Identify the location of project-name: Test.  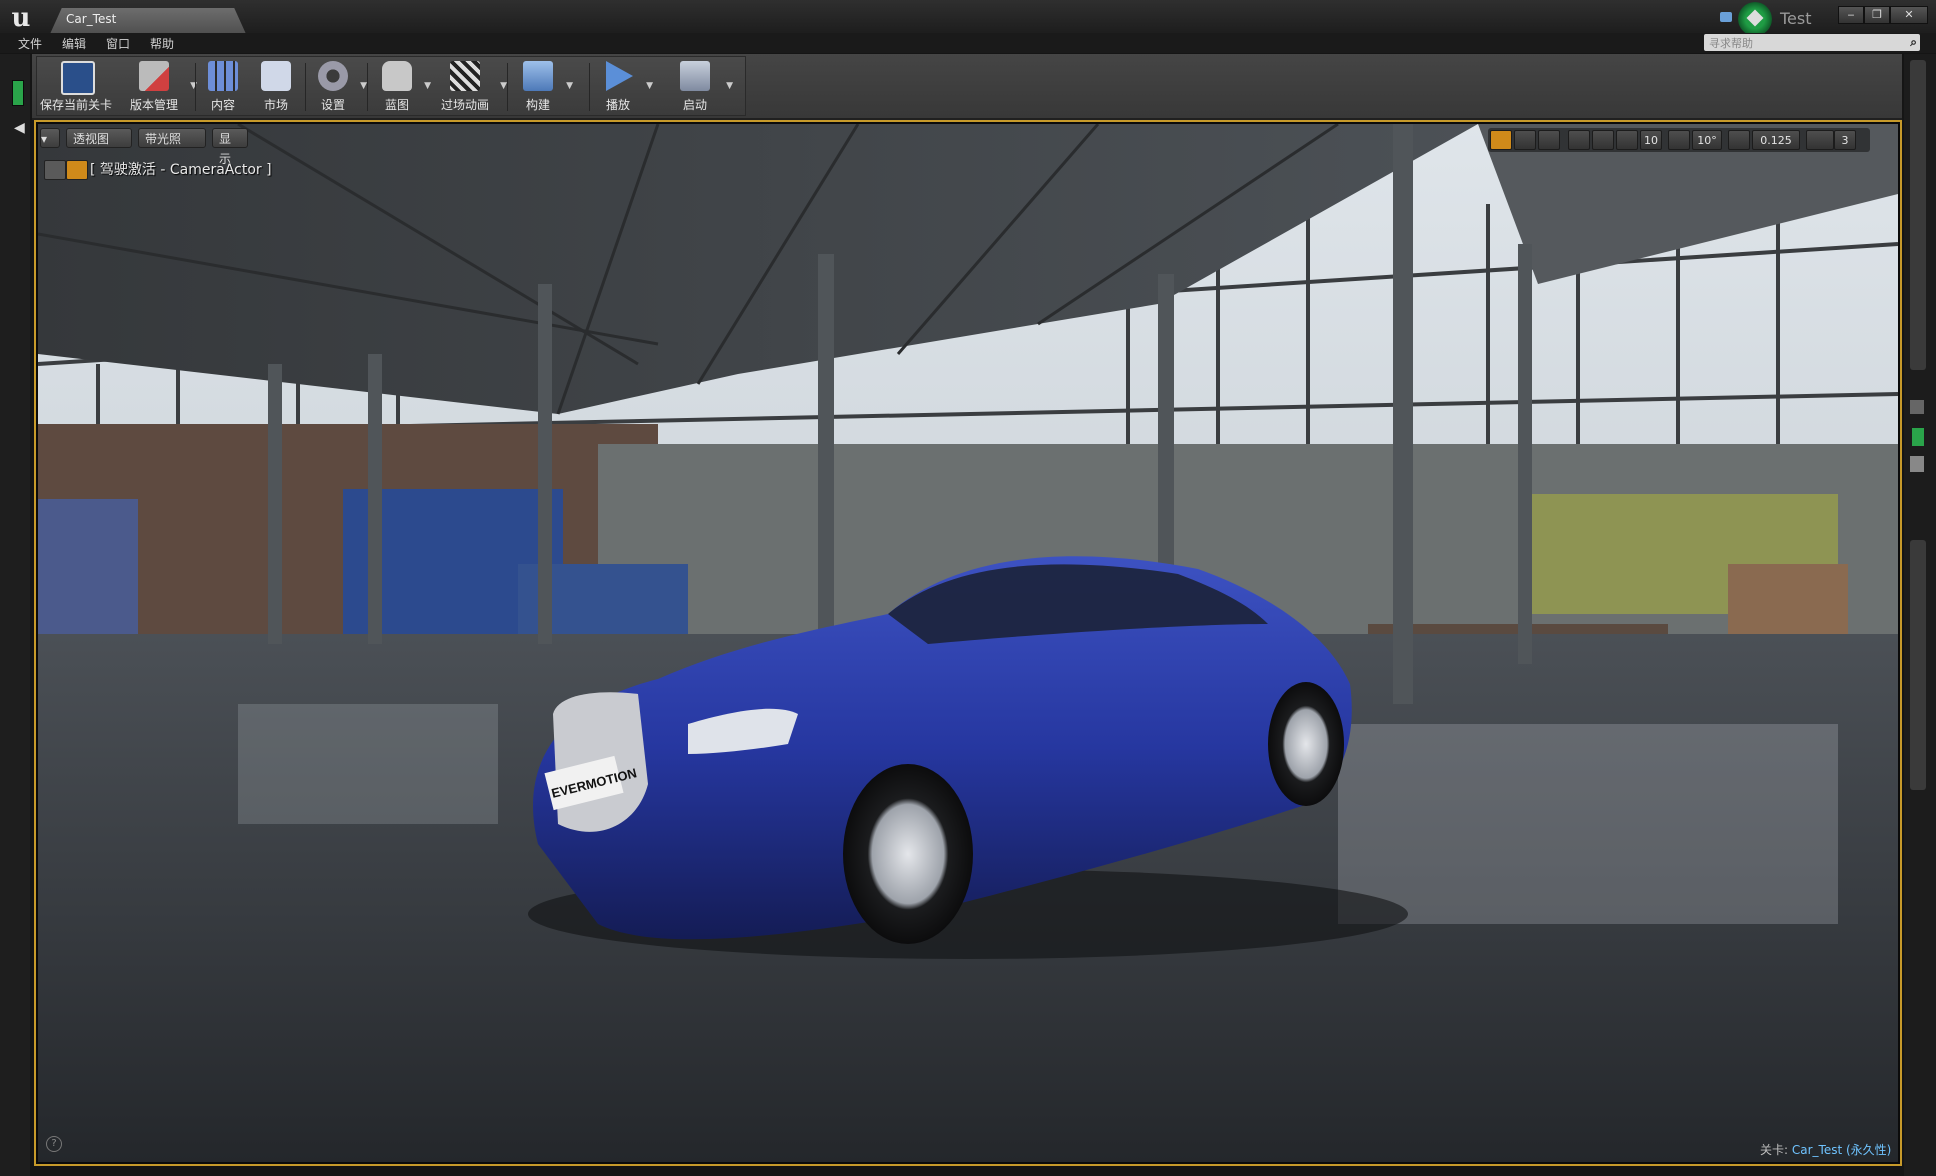
(1796, 18).